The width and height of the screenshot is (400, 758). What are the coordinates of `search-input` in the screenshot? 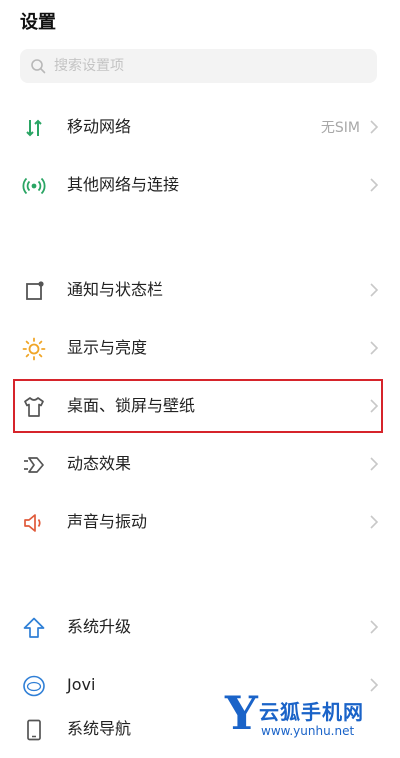 It's located at (194, 66).